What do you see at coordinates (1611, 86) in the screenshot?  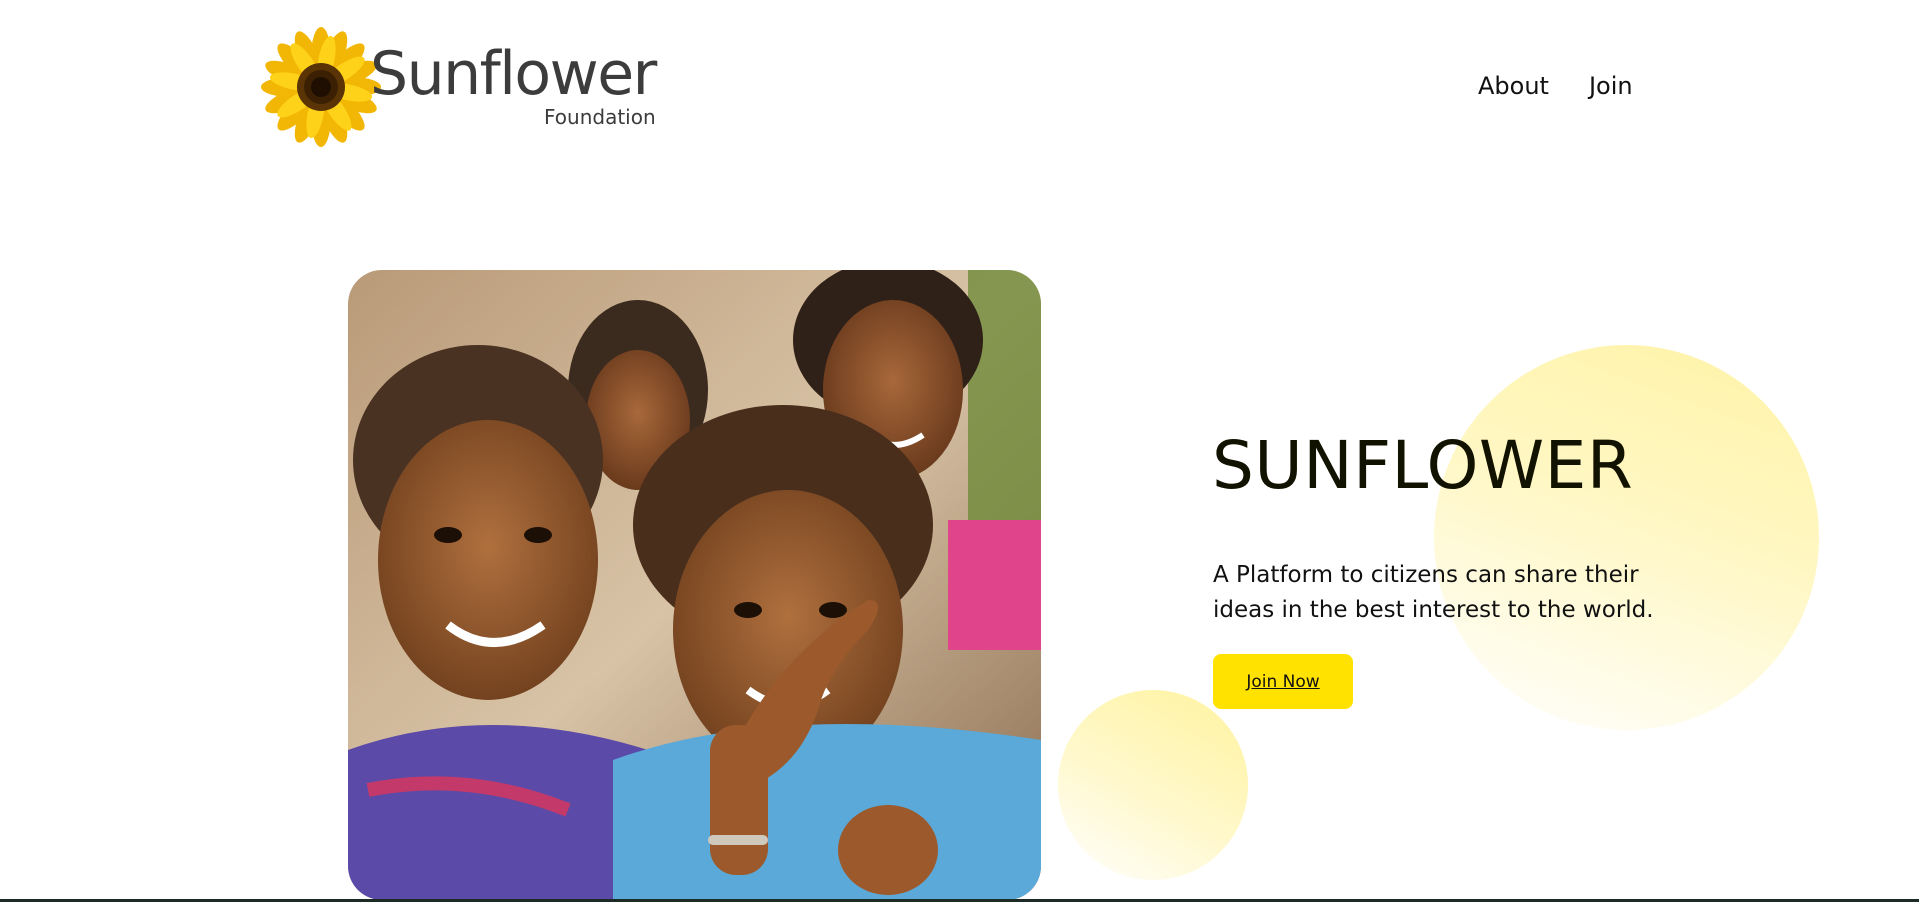 I see `nav-link-join: Join` at bounding box center [1611, 86].